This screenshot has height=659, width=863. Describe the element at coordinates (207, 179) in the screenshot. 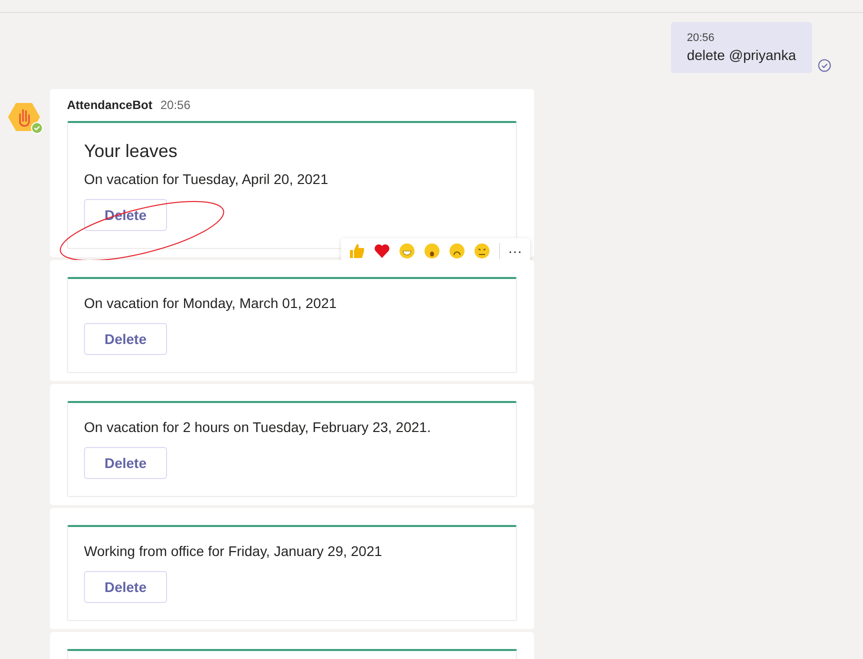

I see `leave-text: On vacation for Tuesday, April 20, 2021` at that location.